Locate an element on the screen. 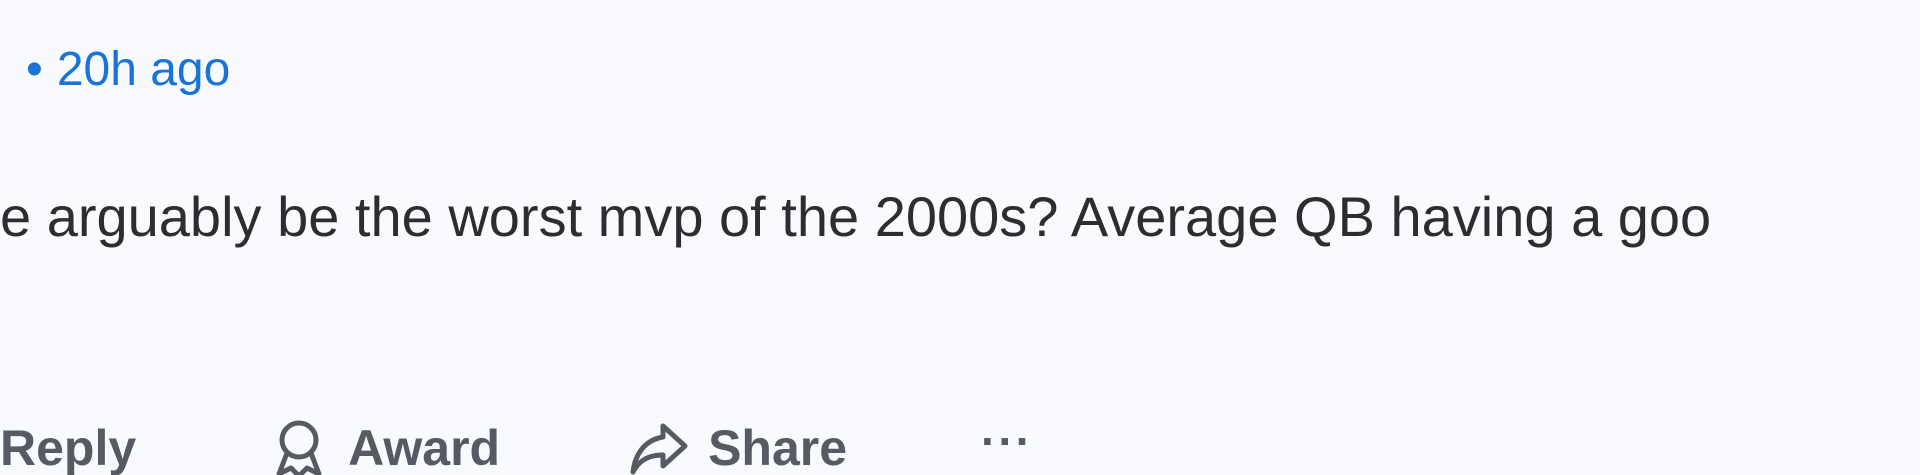 This screenshot has width=1920, height=475. award-button: Award is located at coordinates (382, 444).